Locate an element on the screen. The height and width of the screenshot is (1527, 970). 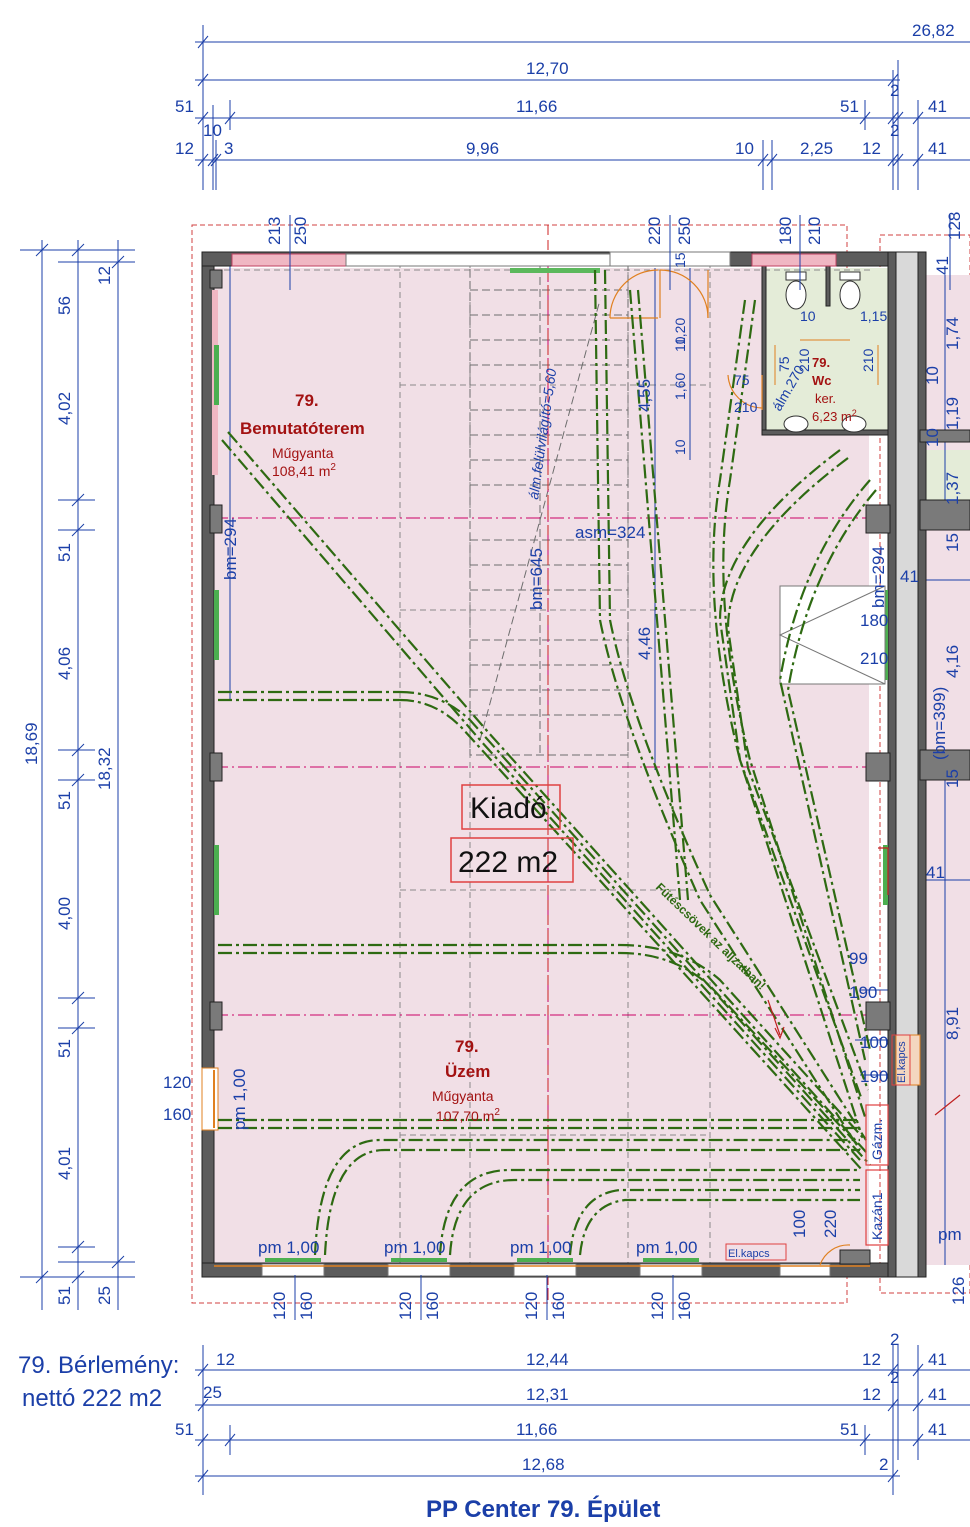
dim-15: 15 is located at coordinates (680, 260).